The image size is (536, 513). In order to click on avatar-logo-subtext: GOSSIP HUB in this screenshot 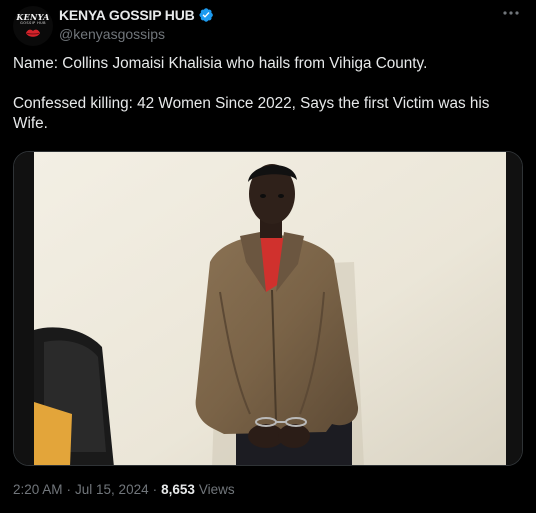, I will do `click(33, 23)`.